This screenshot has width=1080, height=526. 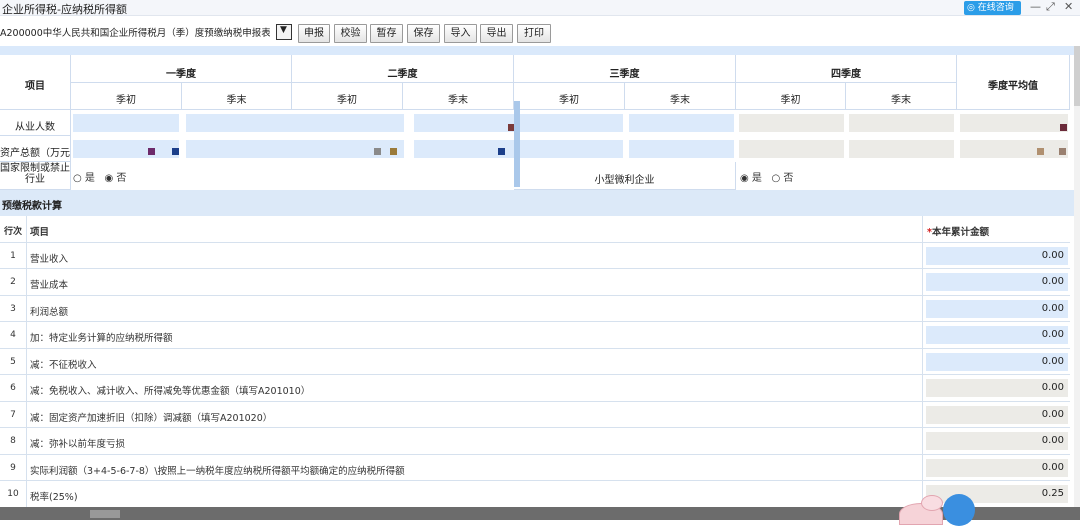 I want to click on temp-save-button: 暂存, so click(x=386, y=33).